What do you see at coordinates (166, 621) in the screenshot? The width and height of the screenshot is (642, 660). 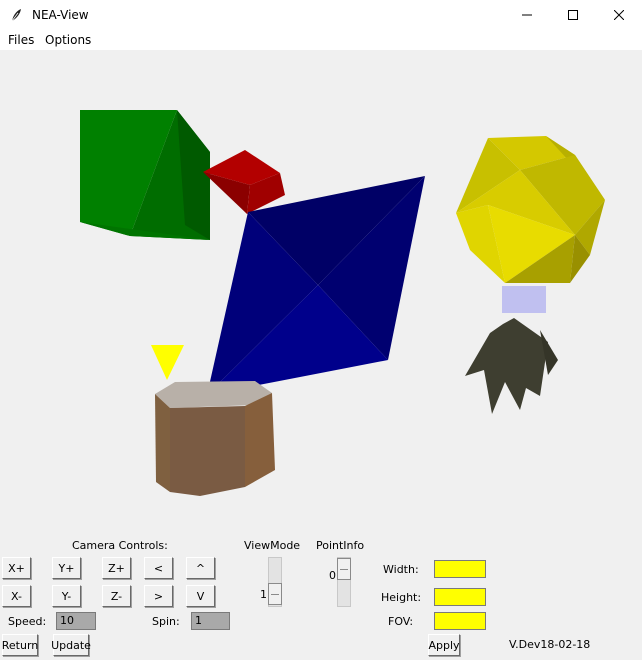 I see `spin-label: Spin:` at bounding box center [166, 621].